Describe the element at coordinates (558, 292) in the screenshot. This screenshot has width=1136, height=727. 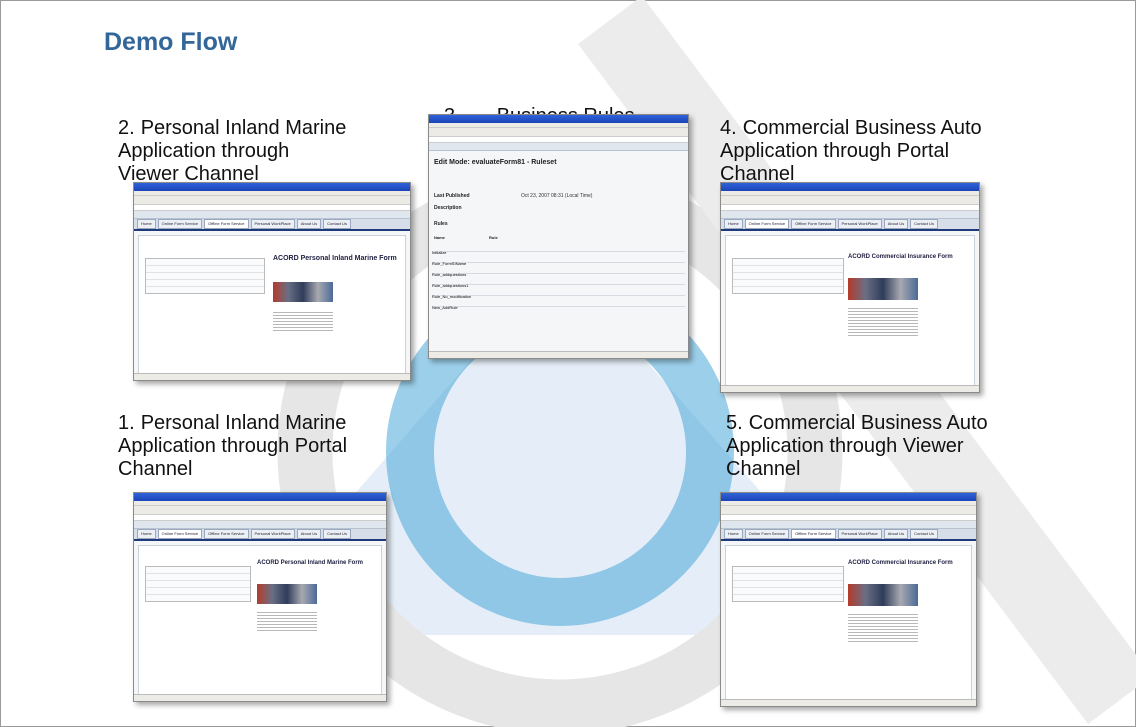
I see `rule-row: Rule_No_modification` at that location.